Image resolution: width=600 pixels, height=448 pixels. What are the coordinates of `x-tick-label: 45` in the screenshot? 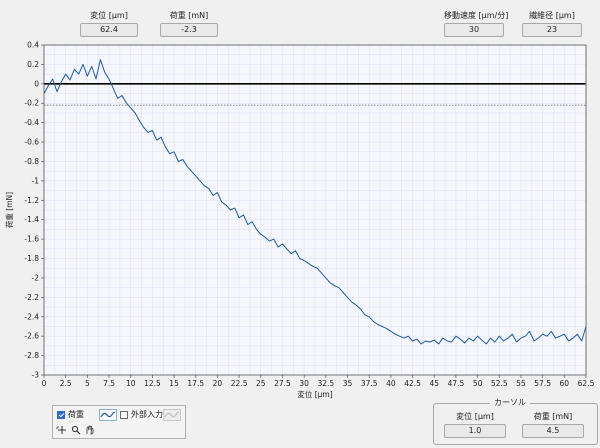 It's located at (434, 383).